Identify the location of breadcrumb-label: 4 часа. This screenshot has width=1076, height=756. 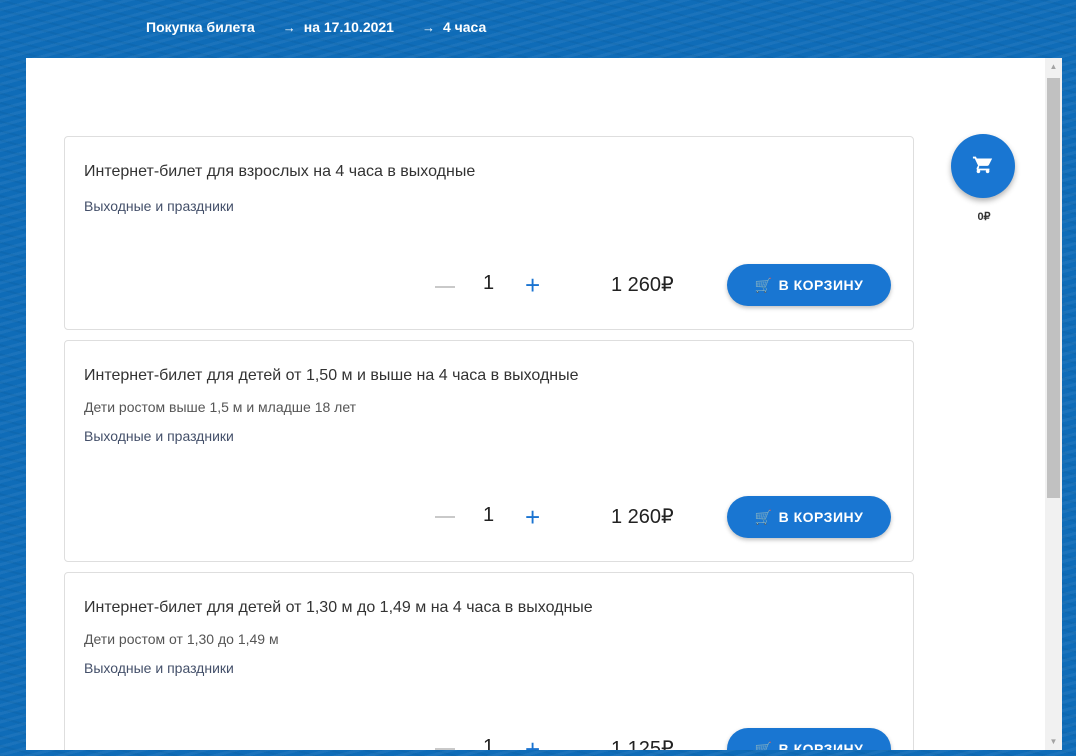
(464, 27).